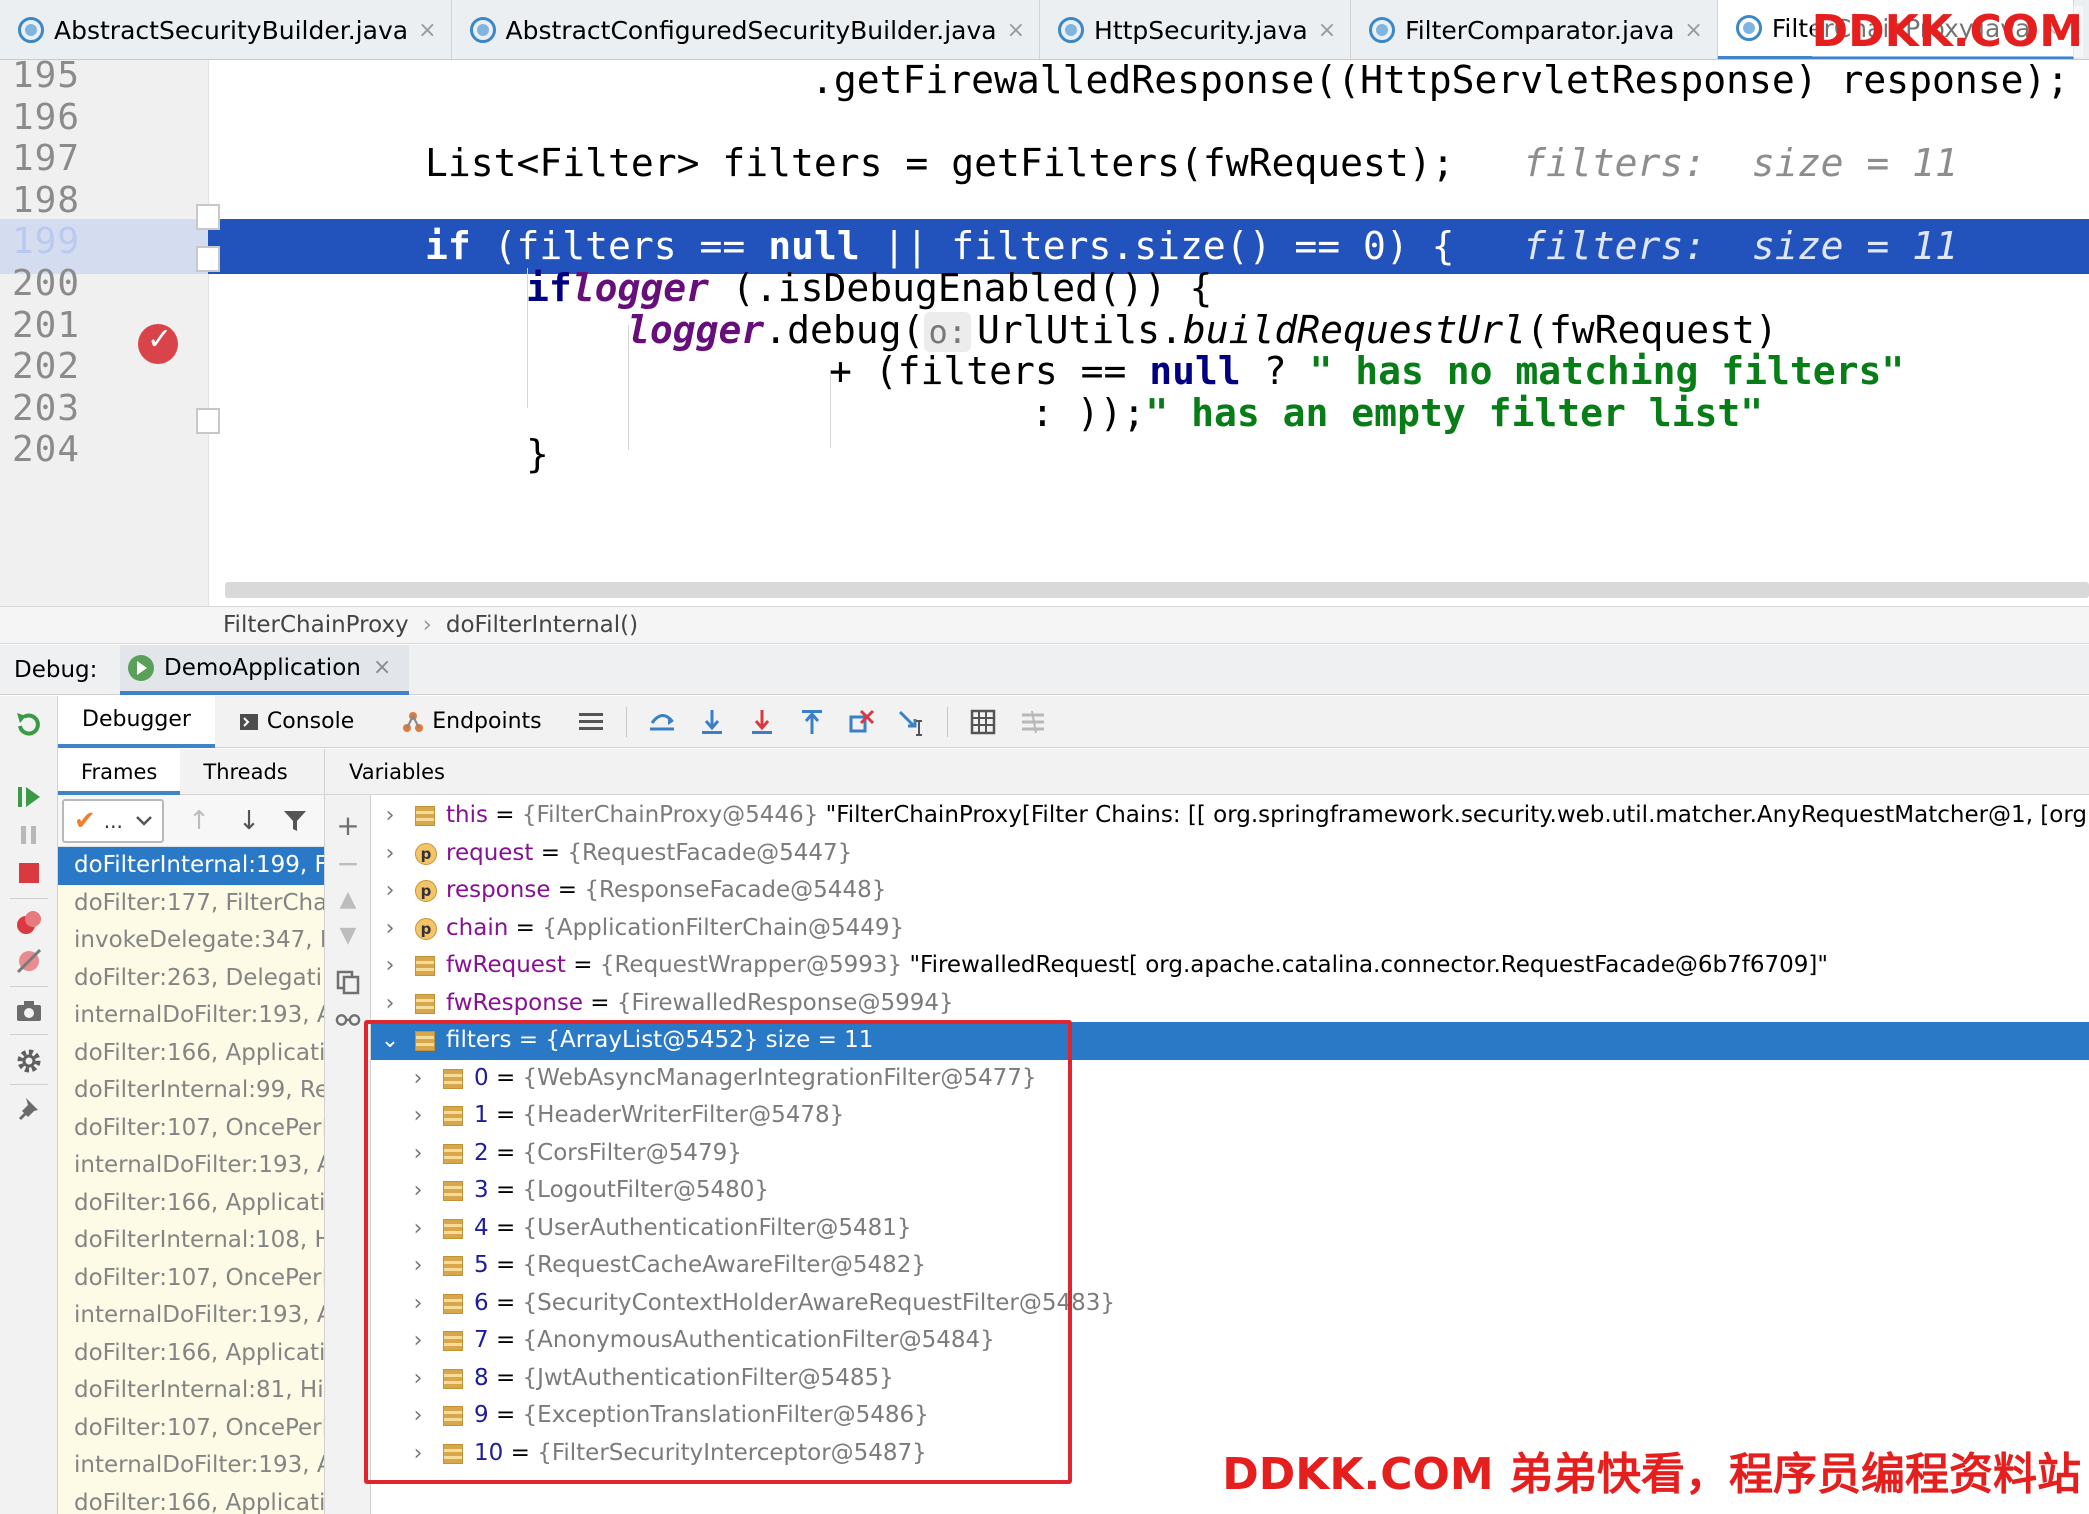 The image size is (2089, 1514). What do you see at coordinates (1157, 590) in the screenshot?
I see `horizontal-scrollbar` at bounding box center [1157, 590].